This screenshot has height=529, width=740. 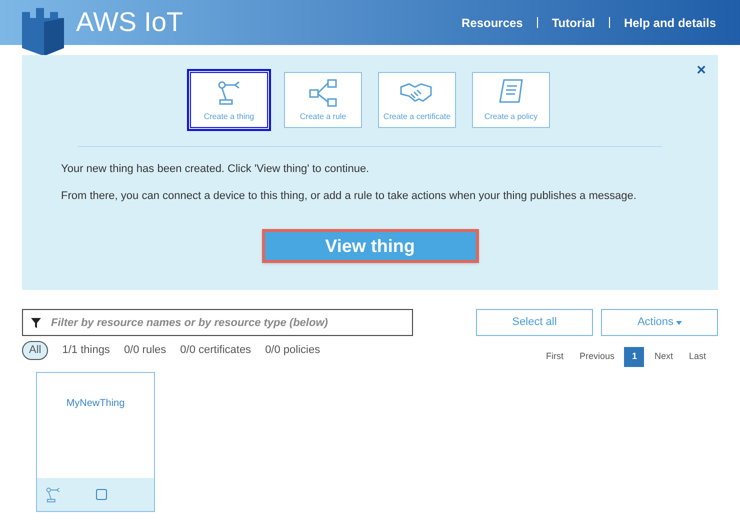 I want to click on step-tile: Create a rule, so click(x=323, y=100).